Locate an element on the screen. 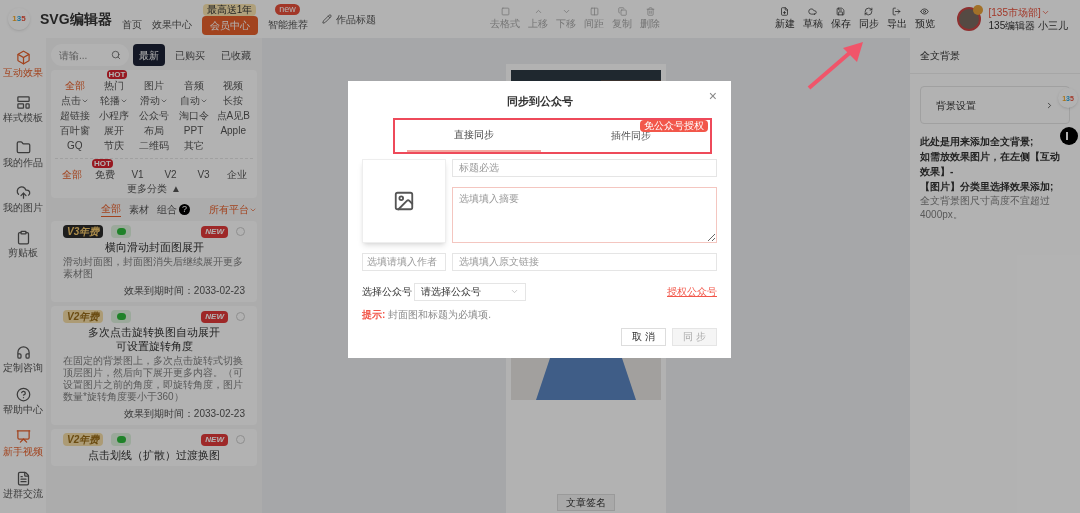 This screenshot has height=513, width=1080. level-item: V3 is located at coordinates (203, 175).